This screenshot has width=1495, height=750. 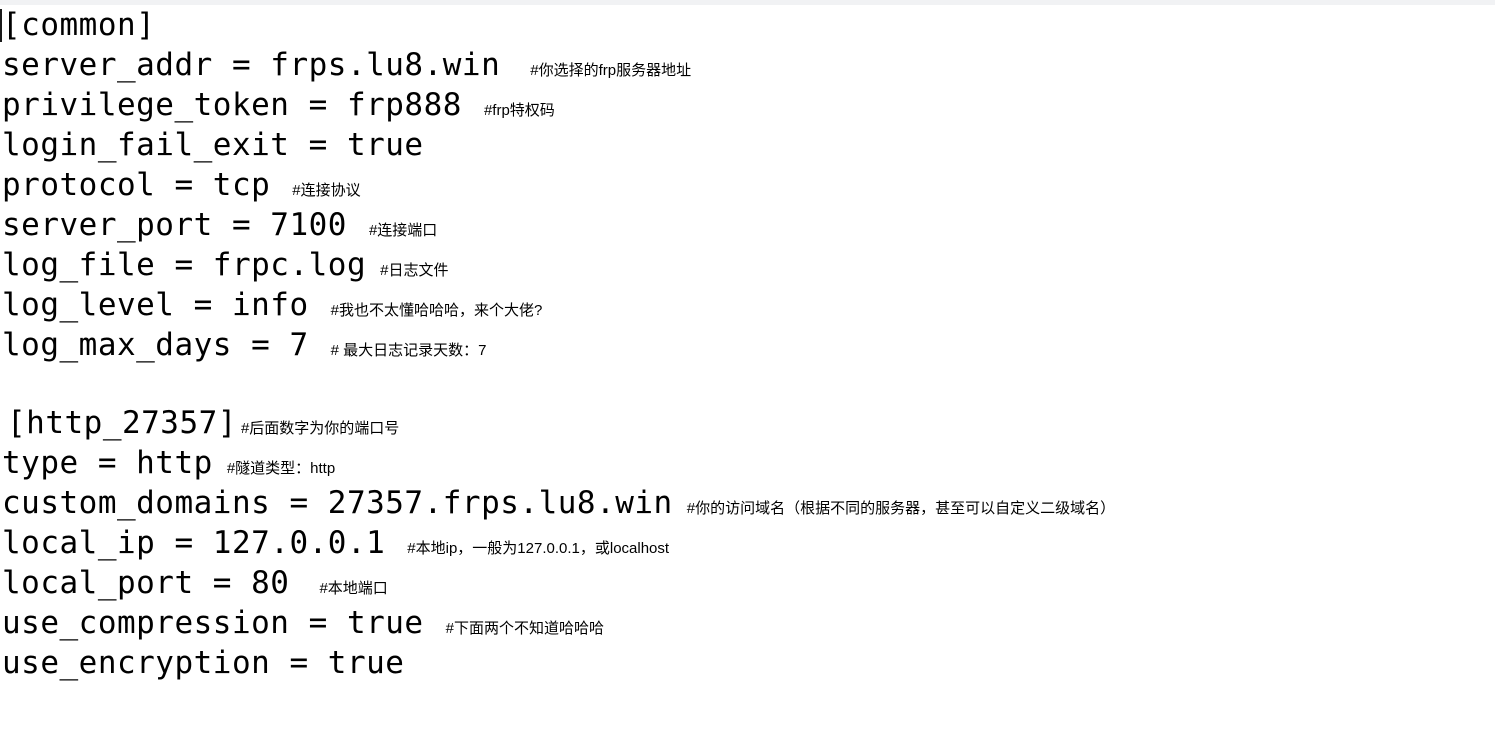 What do you see at coordinates (213, 623) in the screenshot?
I see `config-line-code: use_compression = true` at bounding box center [213, 623].